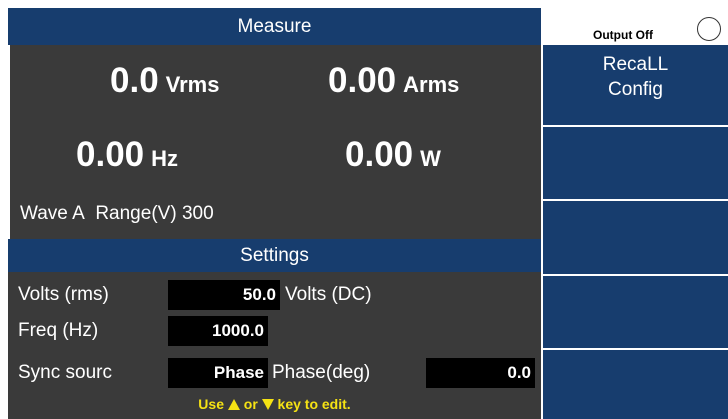 The height and width of the screenshot is (419, 728). What do you see at coordinates (218, 331) in the screenshot?
I see `freq-field: 1000.0` at bounding box center [218, 331].